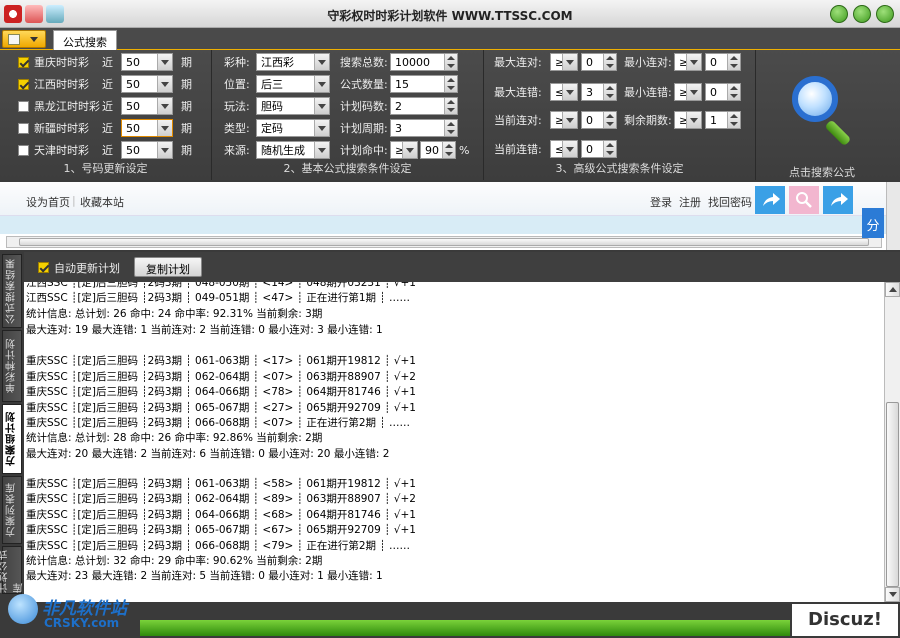 This screenshot has height=638, width=900. What do you see at coordinates (862, 14) in the screenshot?
I see `maximize-button` at bounding box center [862, 14].